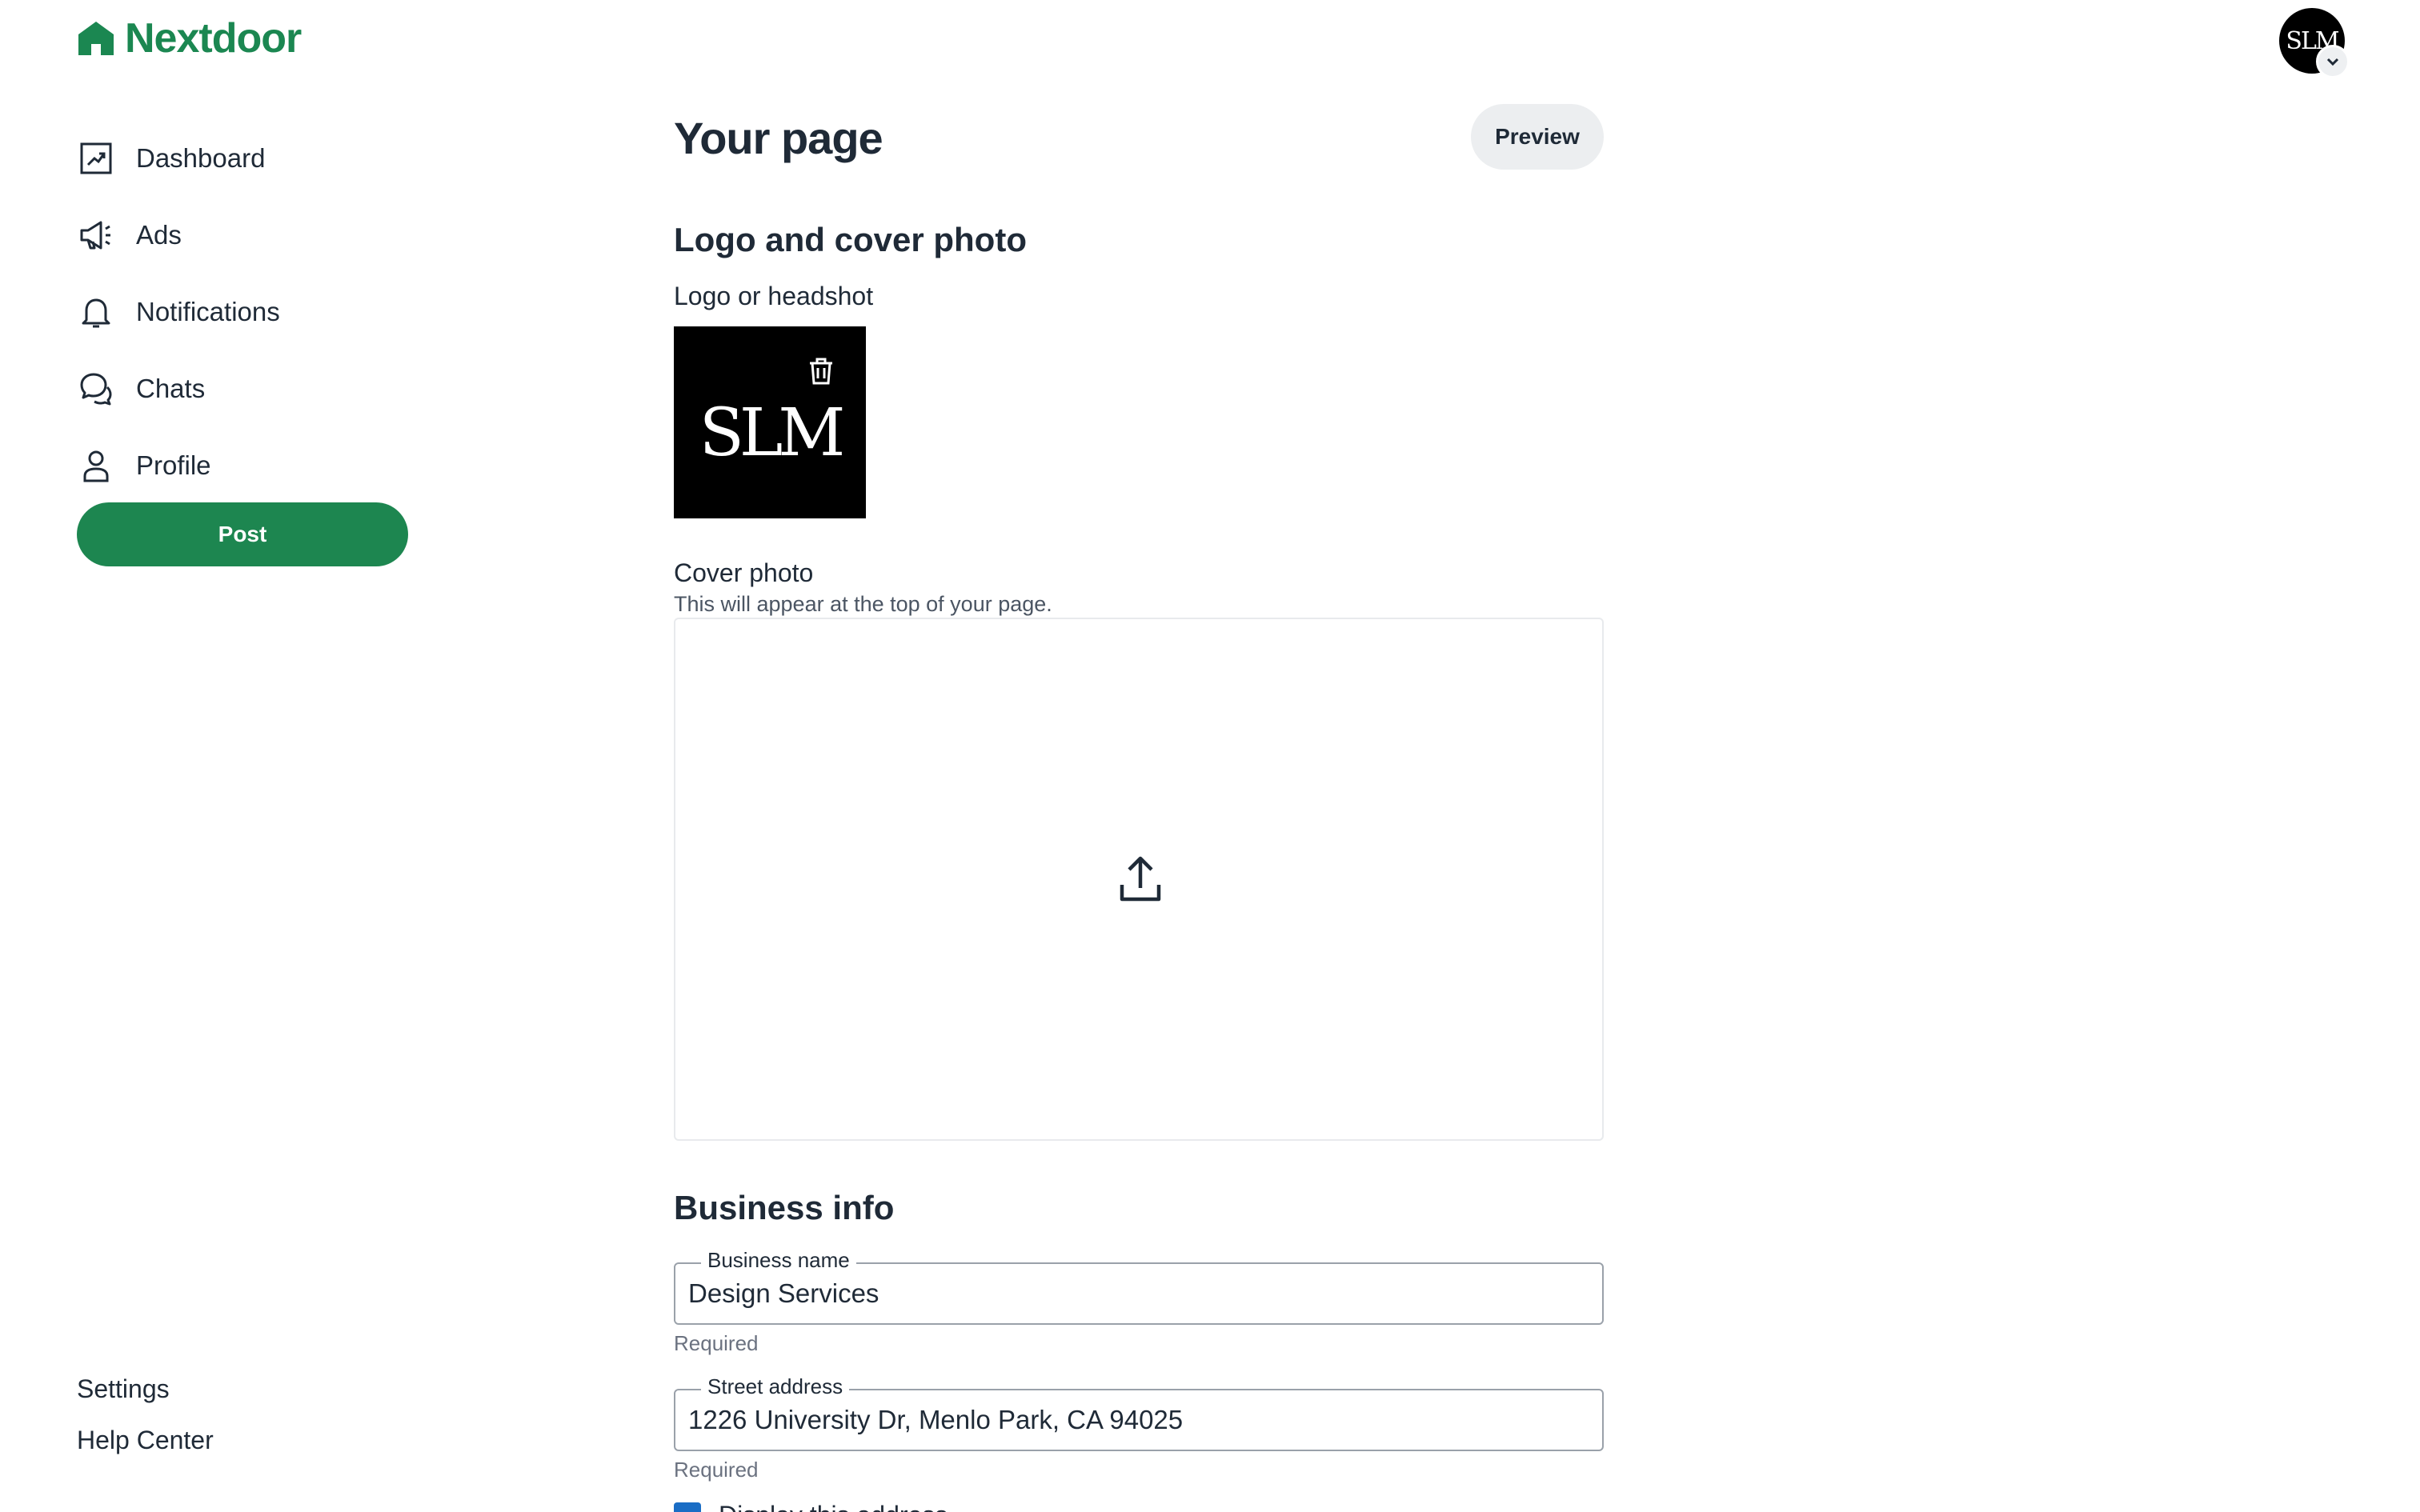 The height and width of the screenshot is (1512, 2420). Describe the element at coordinates (833, 1506) in the screenshot. I see `display-address-label: Display this address` at that location.